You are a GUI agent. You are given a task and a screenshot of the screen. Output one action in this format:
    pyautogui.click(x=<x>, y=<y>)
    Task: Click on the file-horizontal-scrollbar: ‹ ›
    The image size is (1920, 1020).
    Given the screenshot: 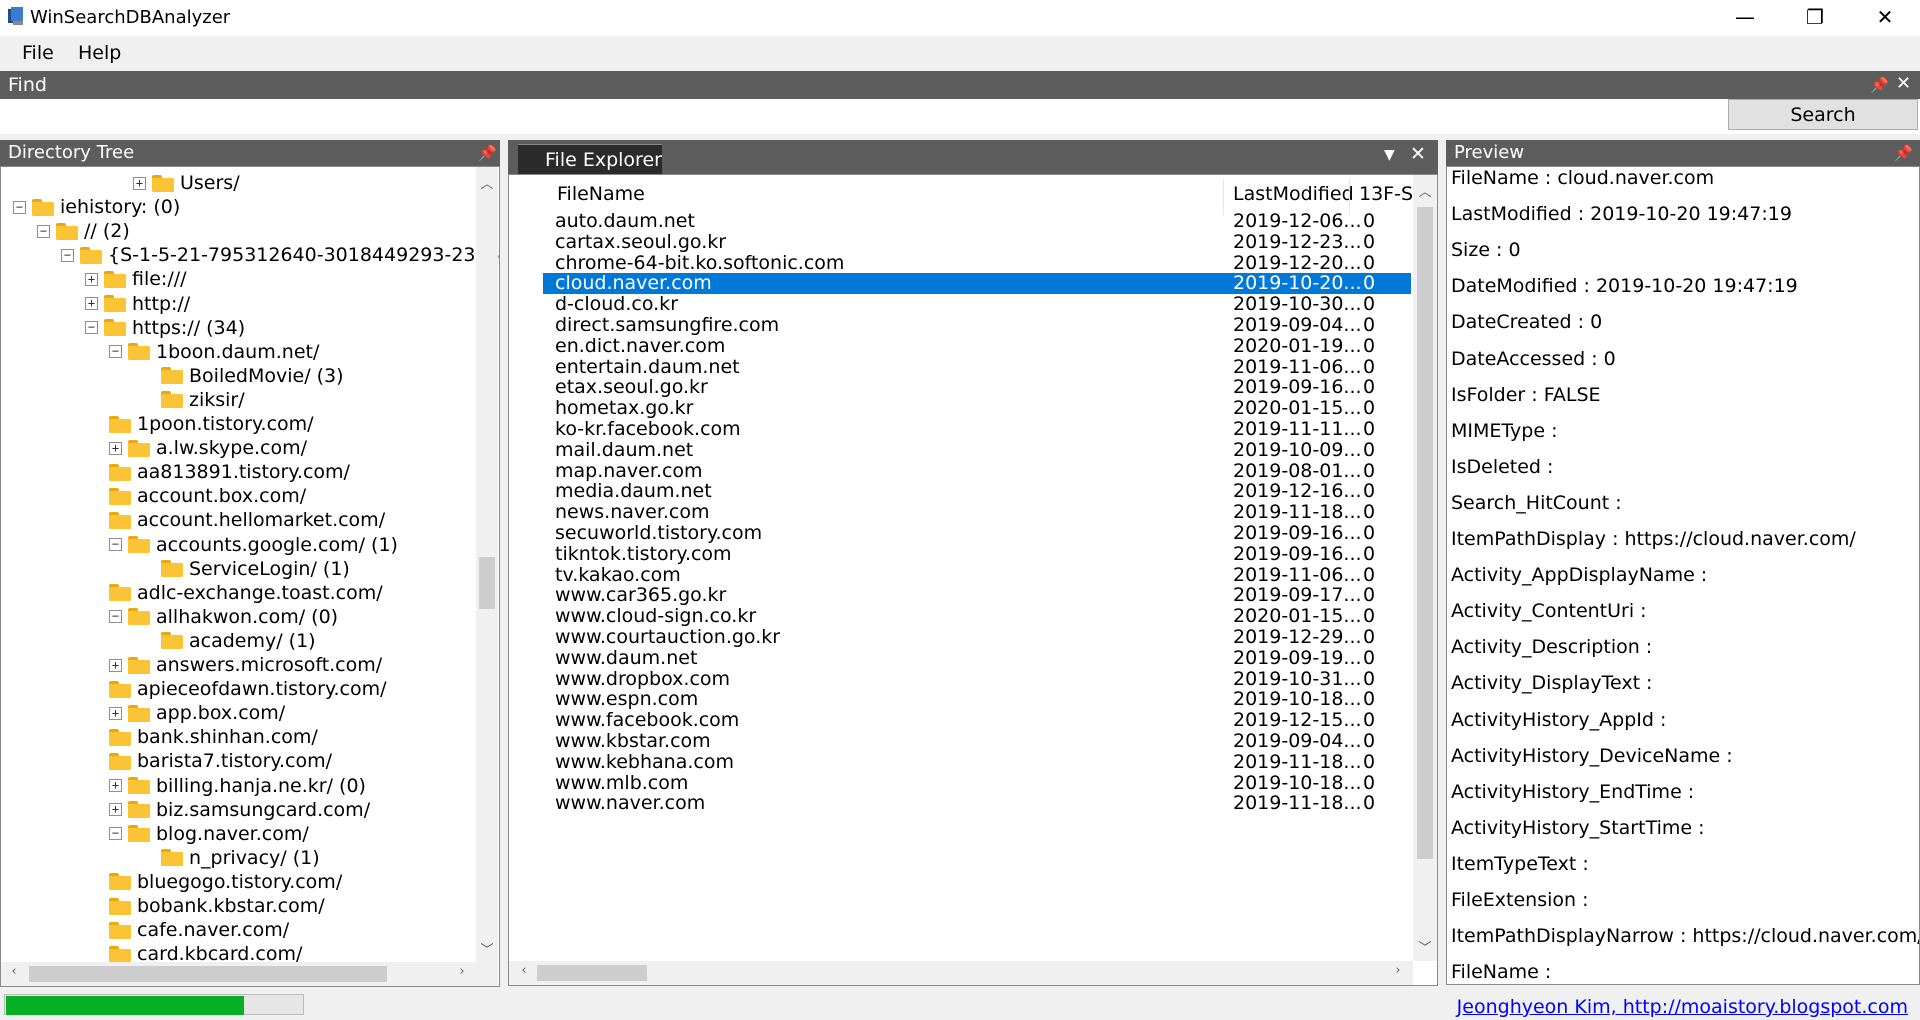 What is the action you would take?
    pyautogui.click(x=961, y=973)
    